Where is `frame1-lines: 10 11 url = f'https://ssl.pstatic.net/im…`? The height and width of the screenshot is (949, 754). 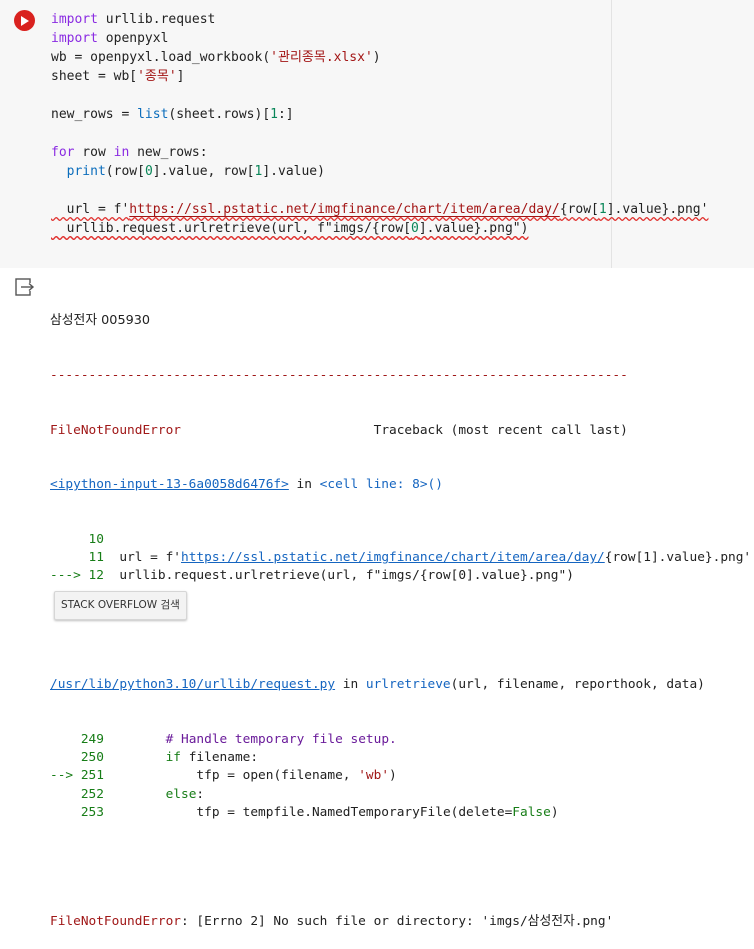 frame1-lines: 10 11 url = f'https://ssl.pstatic.net/im… is located at coordinates (400, 558).